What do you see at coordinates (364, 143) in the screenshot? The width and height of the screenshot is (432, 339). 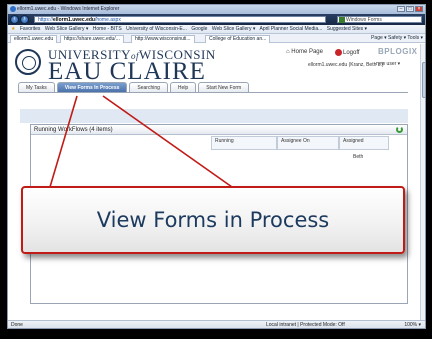 I see `column-header-assigned: Assigned` at bounding box center [364, 143].